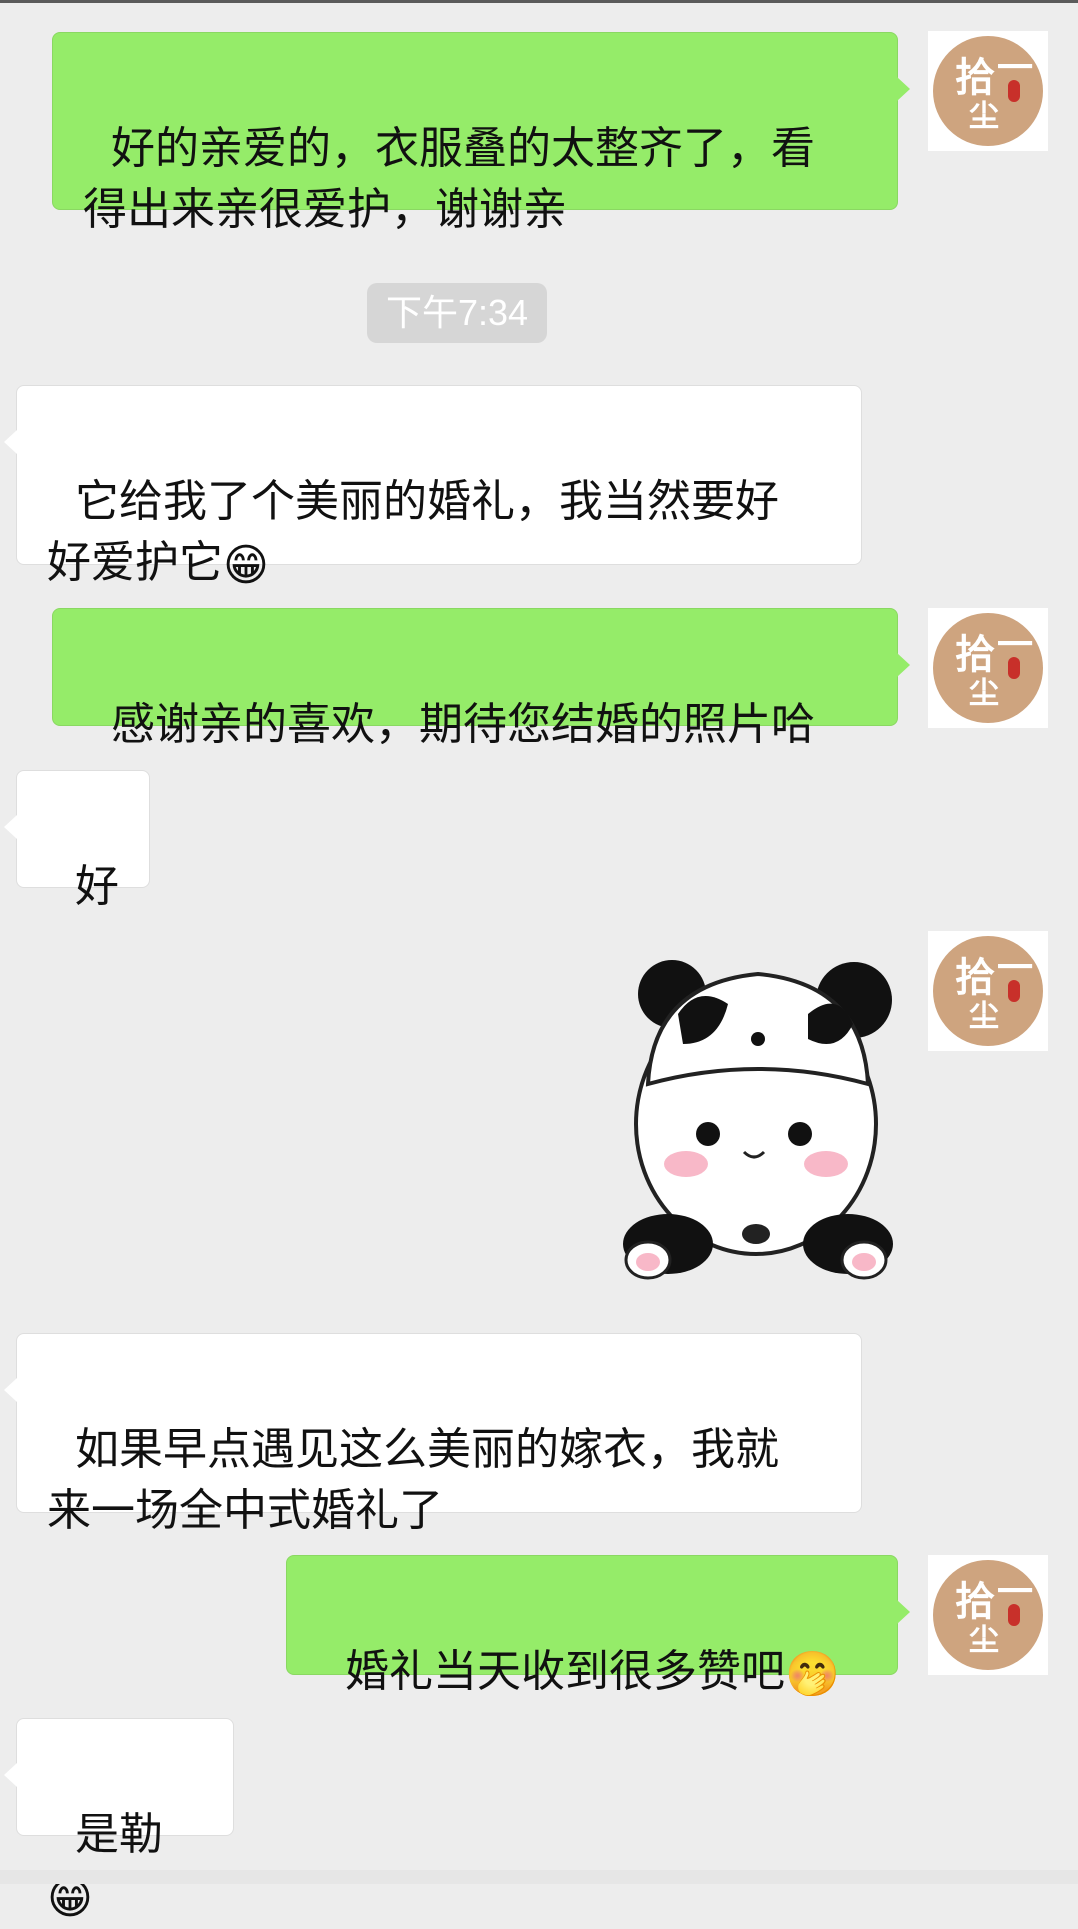 The image size is (1078, 1929). What do you see at coordinates (413, 532) in the screenshot?
I see `message-text: 它给我了个美丽的婚礼，我当然要好 好爱护它` at bounding box center [413, 532].